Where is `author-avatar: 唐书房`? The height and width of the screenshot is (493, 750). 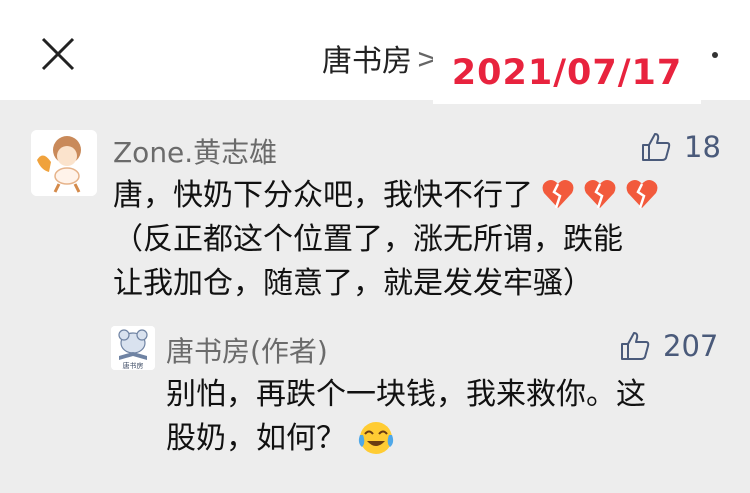 author-avatar: 唐书房 is located at coordinates (133, 348).